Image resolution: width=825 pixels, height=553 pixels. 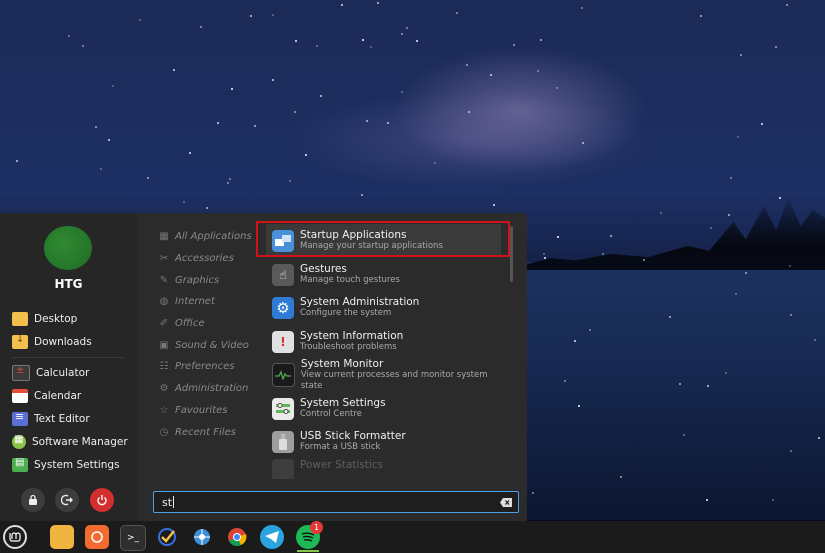 I want to click on place-desktop: Desktop, so click(x=44, y=319).